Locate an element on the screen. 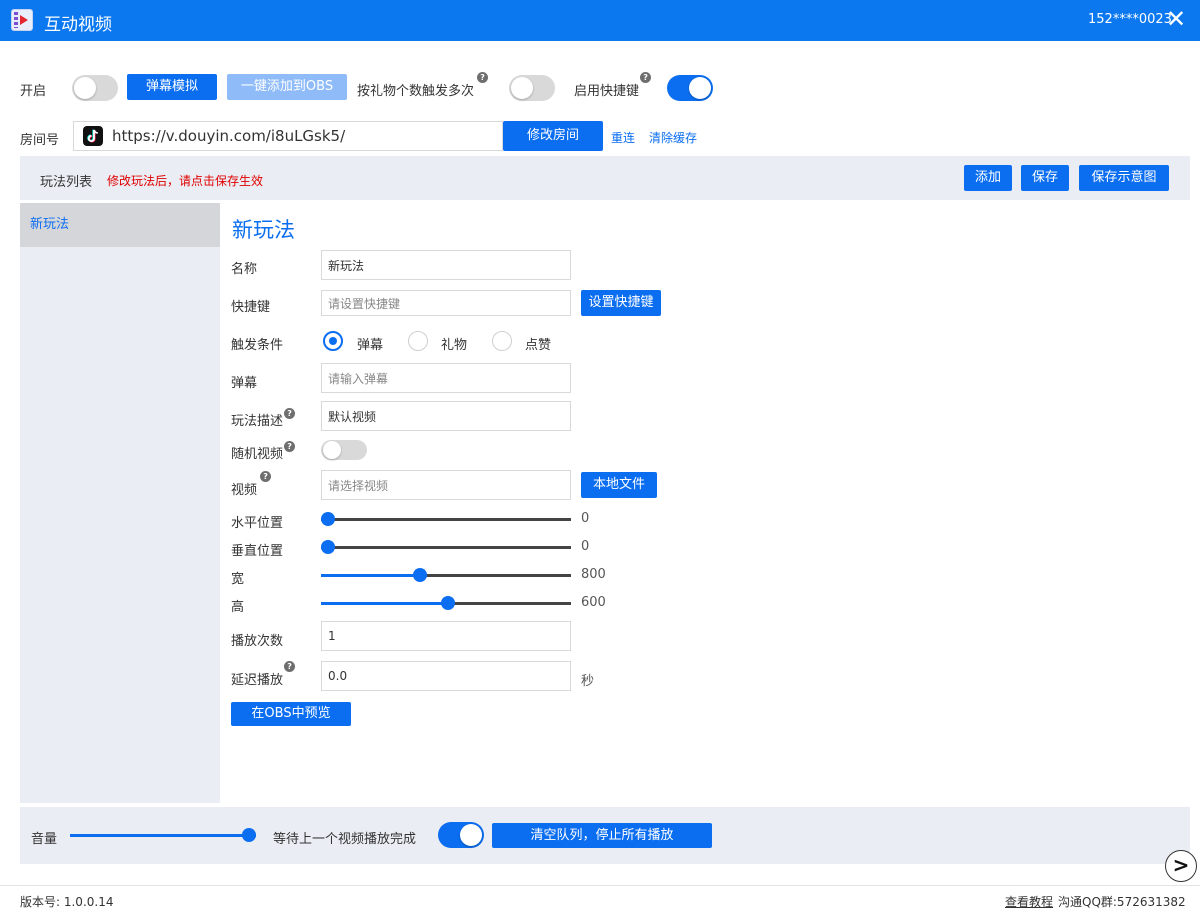 The height and width of the screenshot is (915, 1200). hotkey-enable-label: 启用快捷键? is located at coordinates (613, 85).